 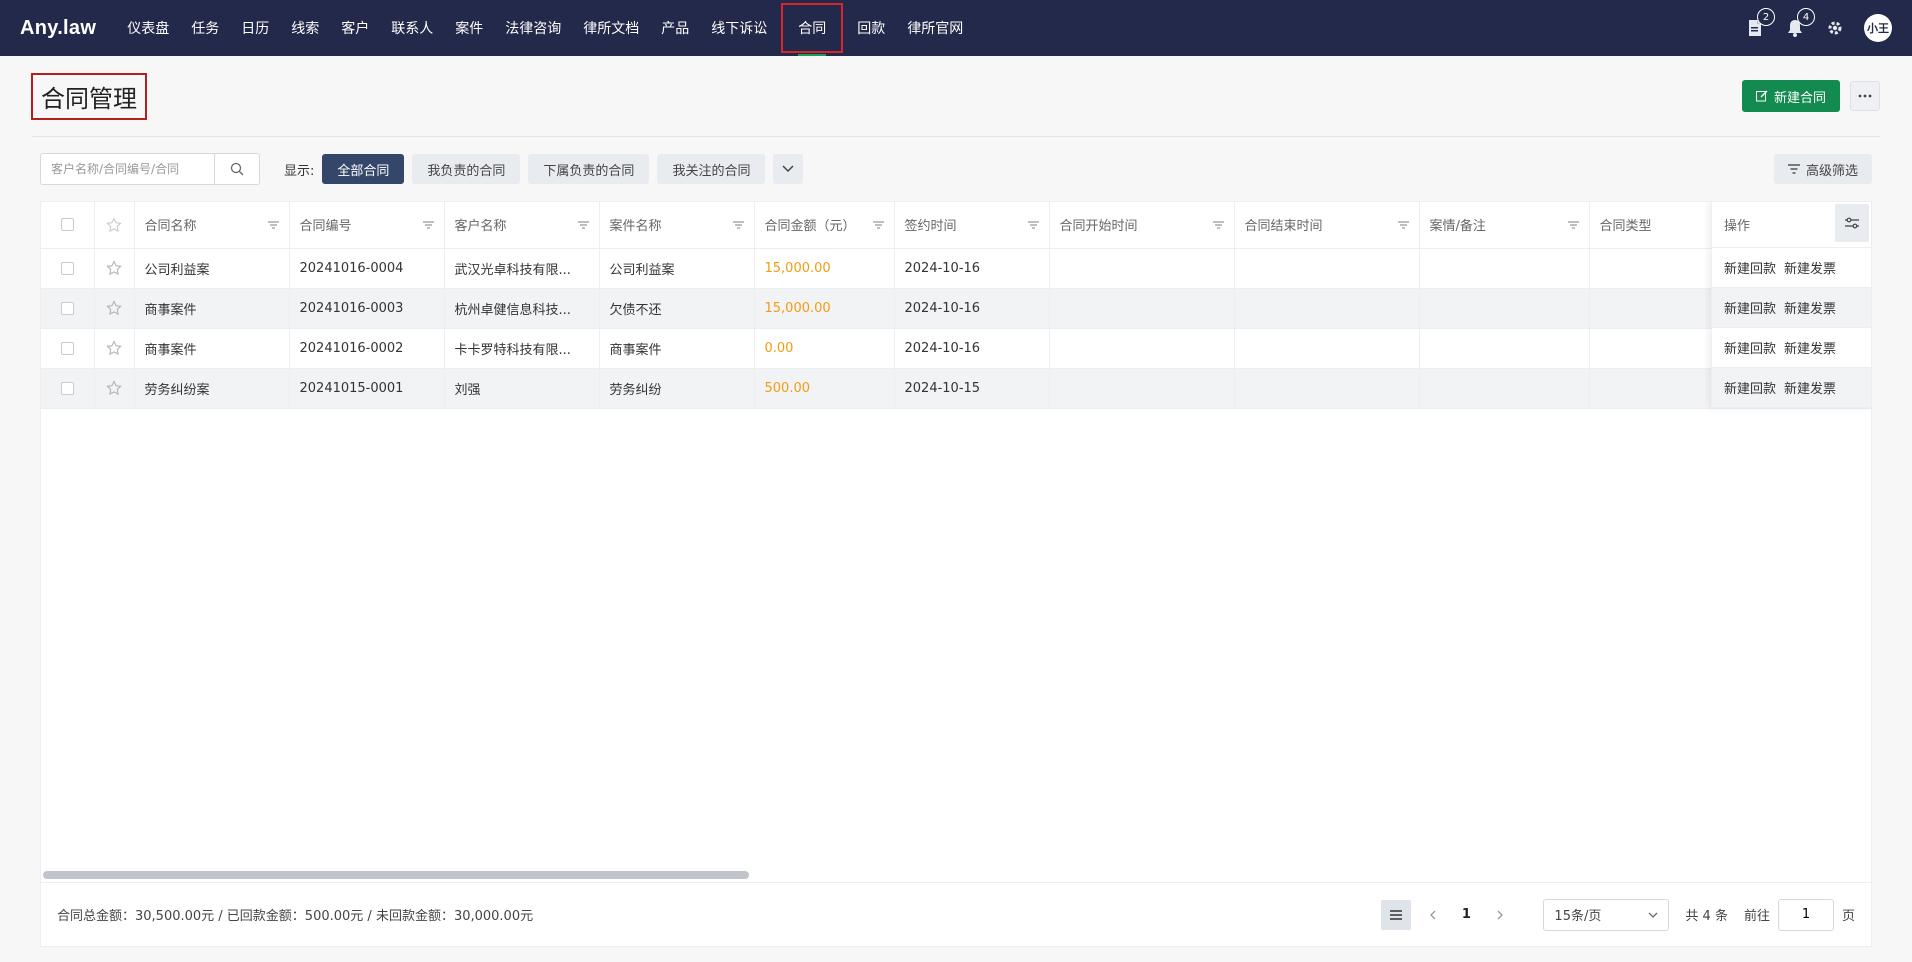 I want to click on nav-firm-website: 律所官网, so click(x=935, y=28).